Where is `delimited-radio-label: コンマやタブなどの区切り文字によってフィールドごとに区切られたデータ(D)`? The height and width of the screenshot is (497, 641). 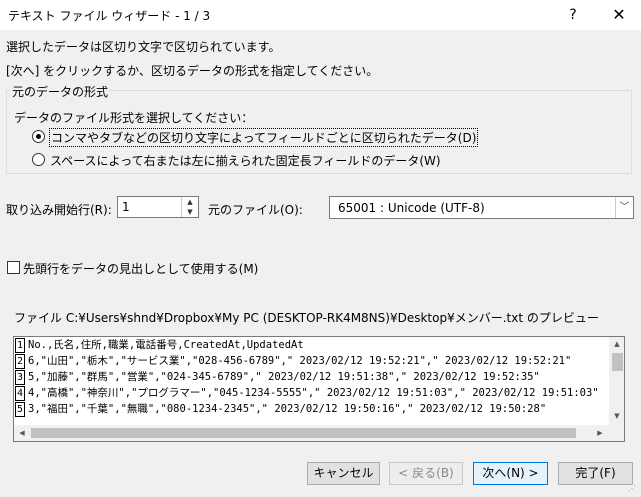
delimited-radio-label: コンマやタブなどの区切り文字によってフィールドごとに区切られたデータ(D) is located at coordinates (264, 137).